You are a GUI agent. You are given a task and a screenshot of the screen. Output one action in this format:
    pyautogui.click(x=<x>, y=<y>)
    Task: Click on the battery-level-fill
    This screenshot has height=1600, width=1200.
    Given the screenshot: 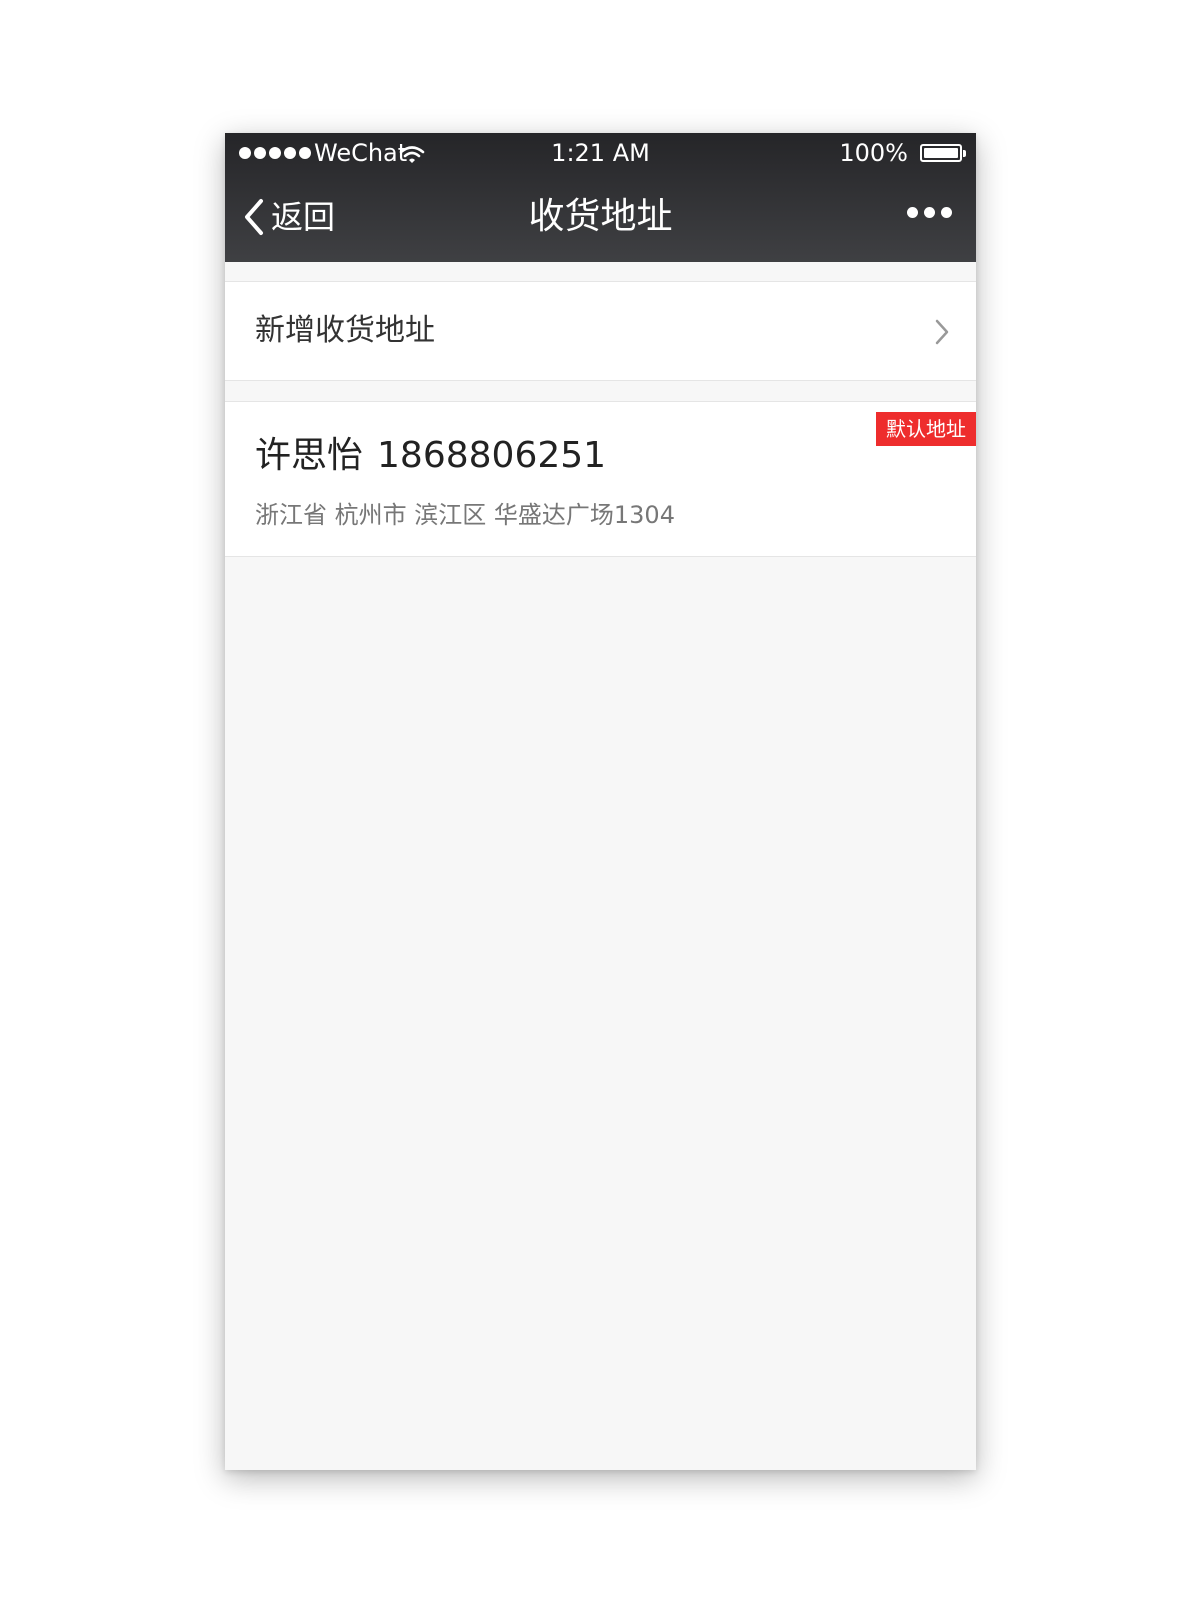 What is the action you would take?
    pyautogui.click(x=941, y=153)
    